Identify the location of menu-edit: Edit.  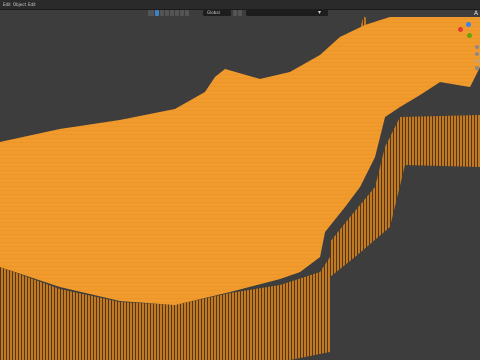
(7, 4).